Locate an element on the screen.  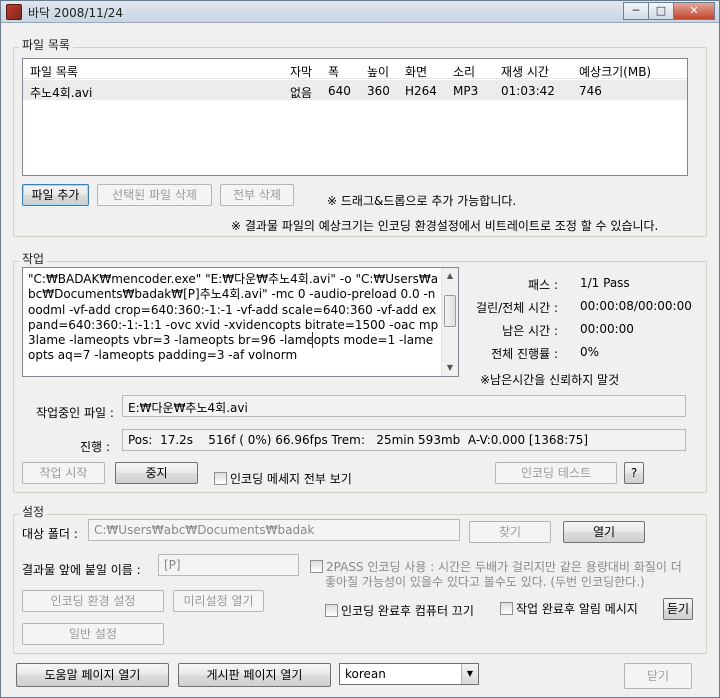
column-header: 폭 is located at coordinates (333, 71).